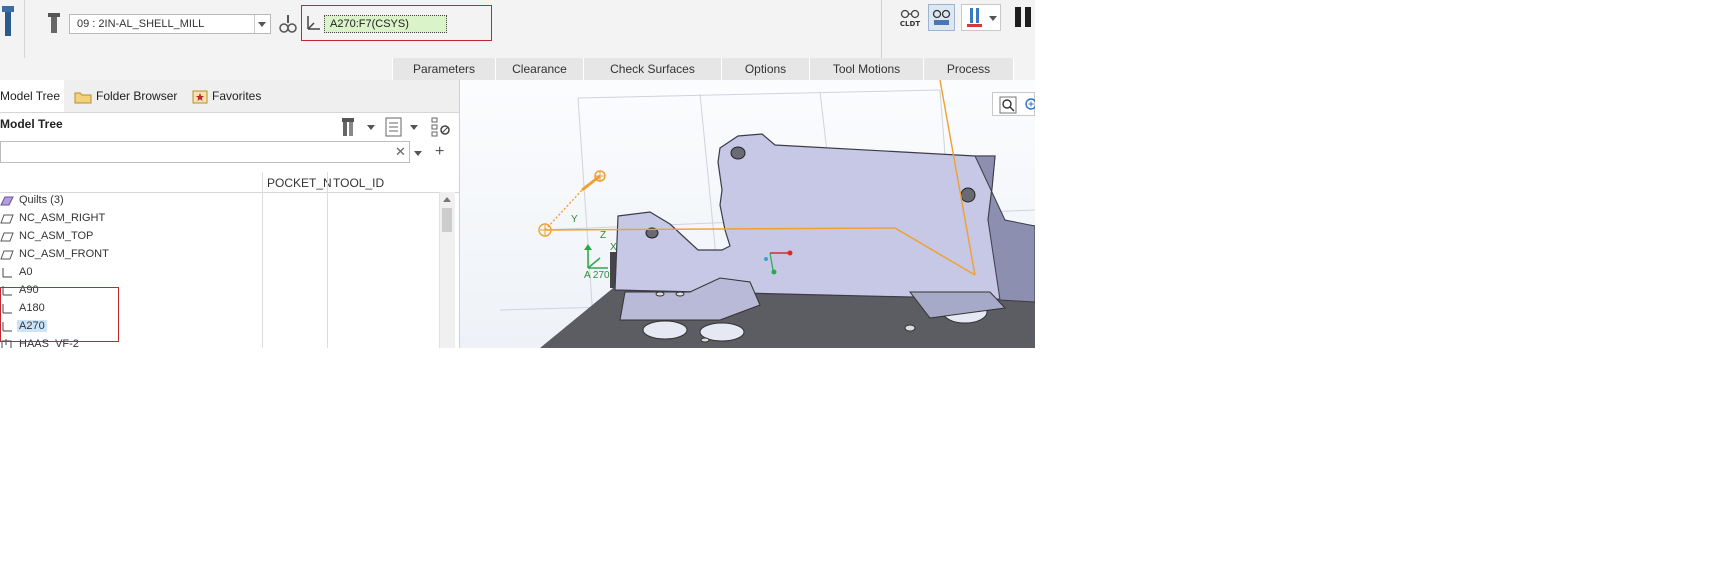 The image size is (1726, 578). I want to click on tab-favorites: Favorites, so click(230, 96).